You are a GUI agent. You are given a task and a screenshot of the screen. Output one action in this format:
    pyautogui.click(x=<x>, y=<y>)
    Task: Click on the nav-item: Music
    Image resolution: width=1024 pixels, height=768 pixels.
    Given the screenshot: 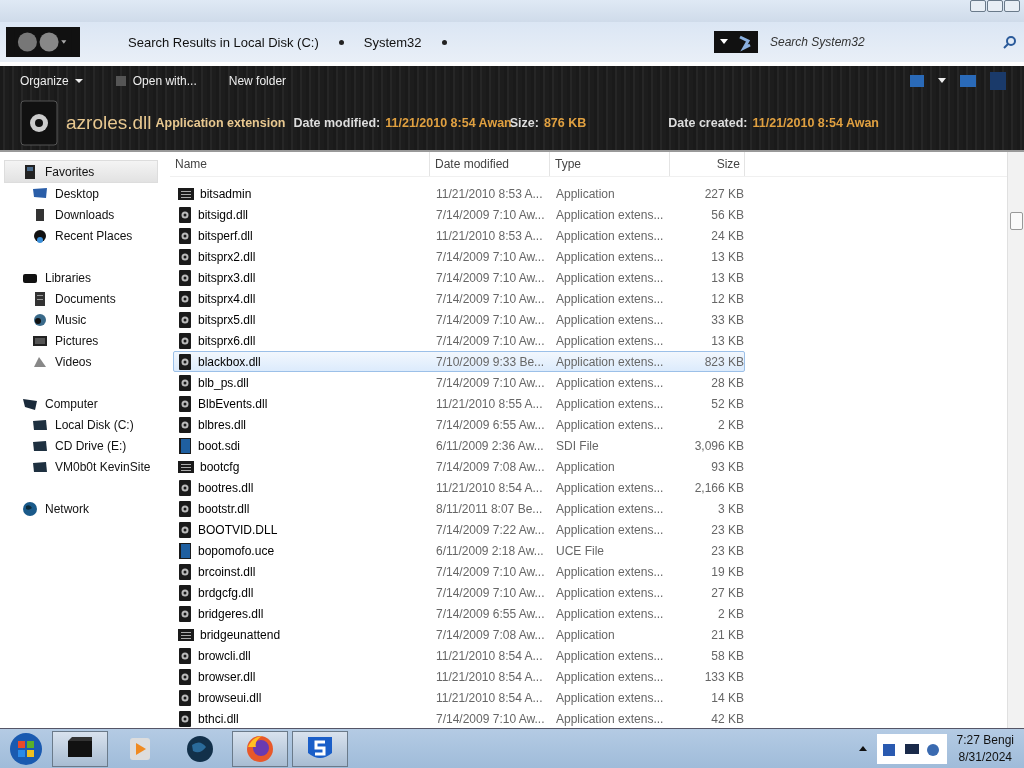 What is the action you would take?
    pyautogui.click(x=85, y=319)
    